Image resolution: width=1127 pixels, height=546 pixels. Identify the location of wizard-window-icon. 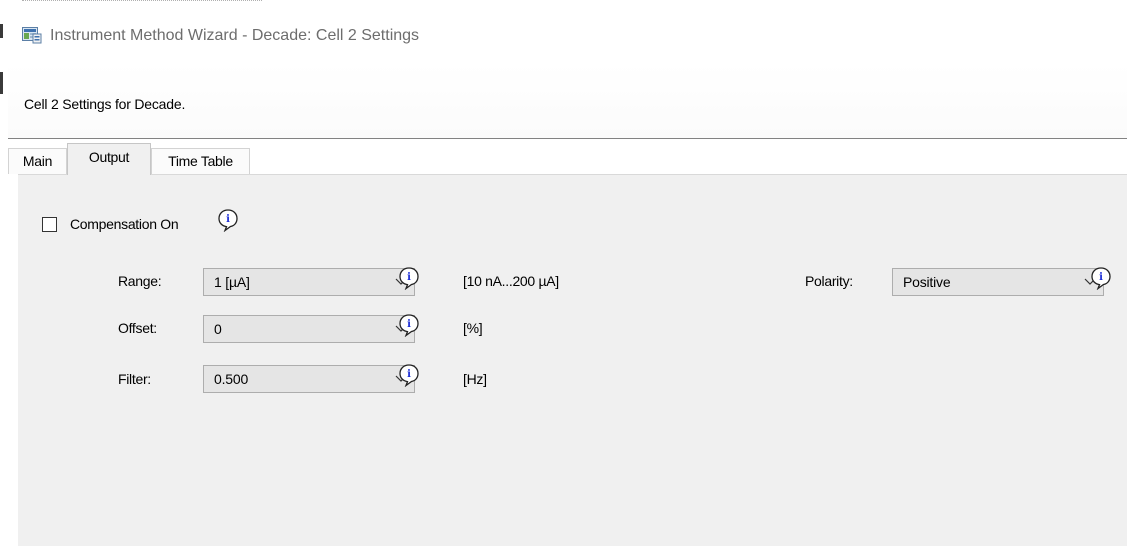
(32, 35).